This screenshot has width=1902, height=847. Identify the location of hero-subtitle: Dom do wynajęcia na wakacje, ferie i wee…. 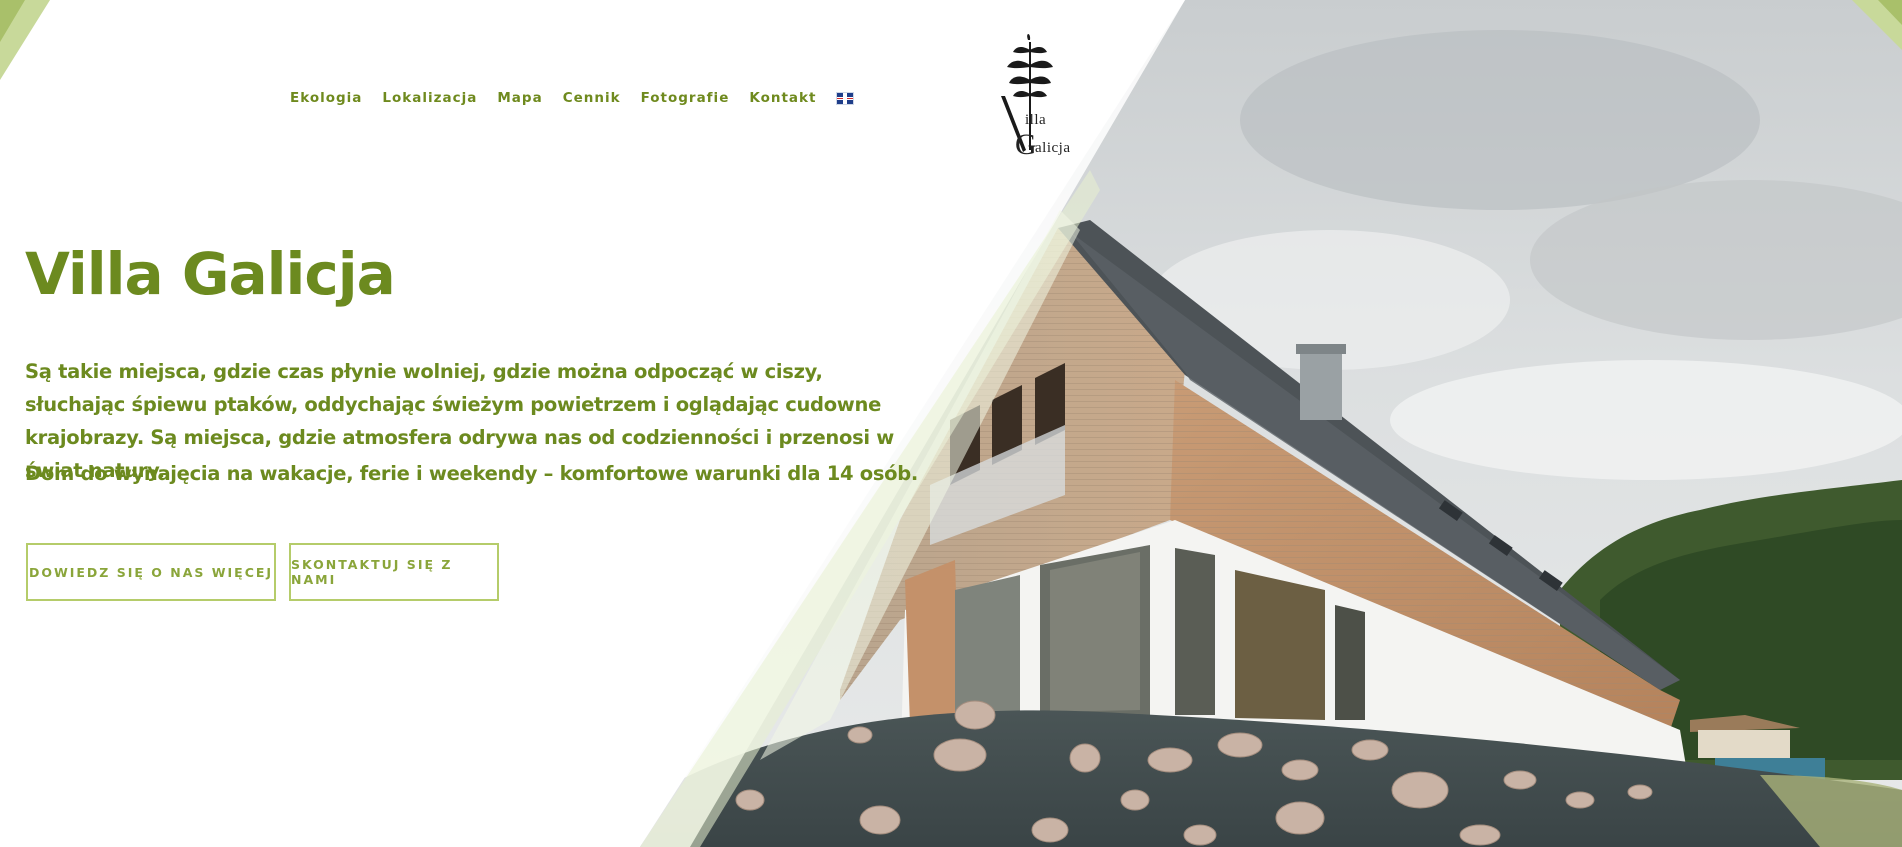
(471, 473).